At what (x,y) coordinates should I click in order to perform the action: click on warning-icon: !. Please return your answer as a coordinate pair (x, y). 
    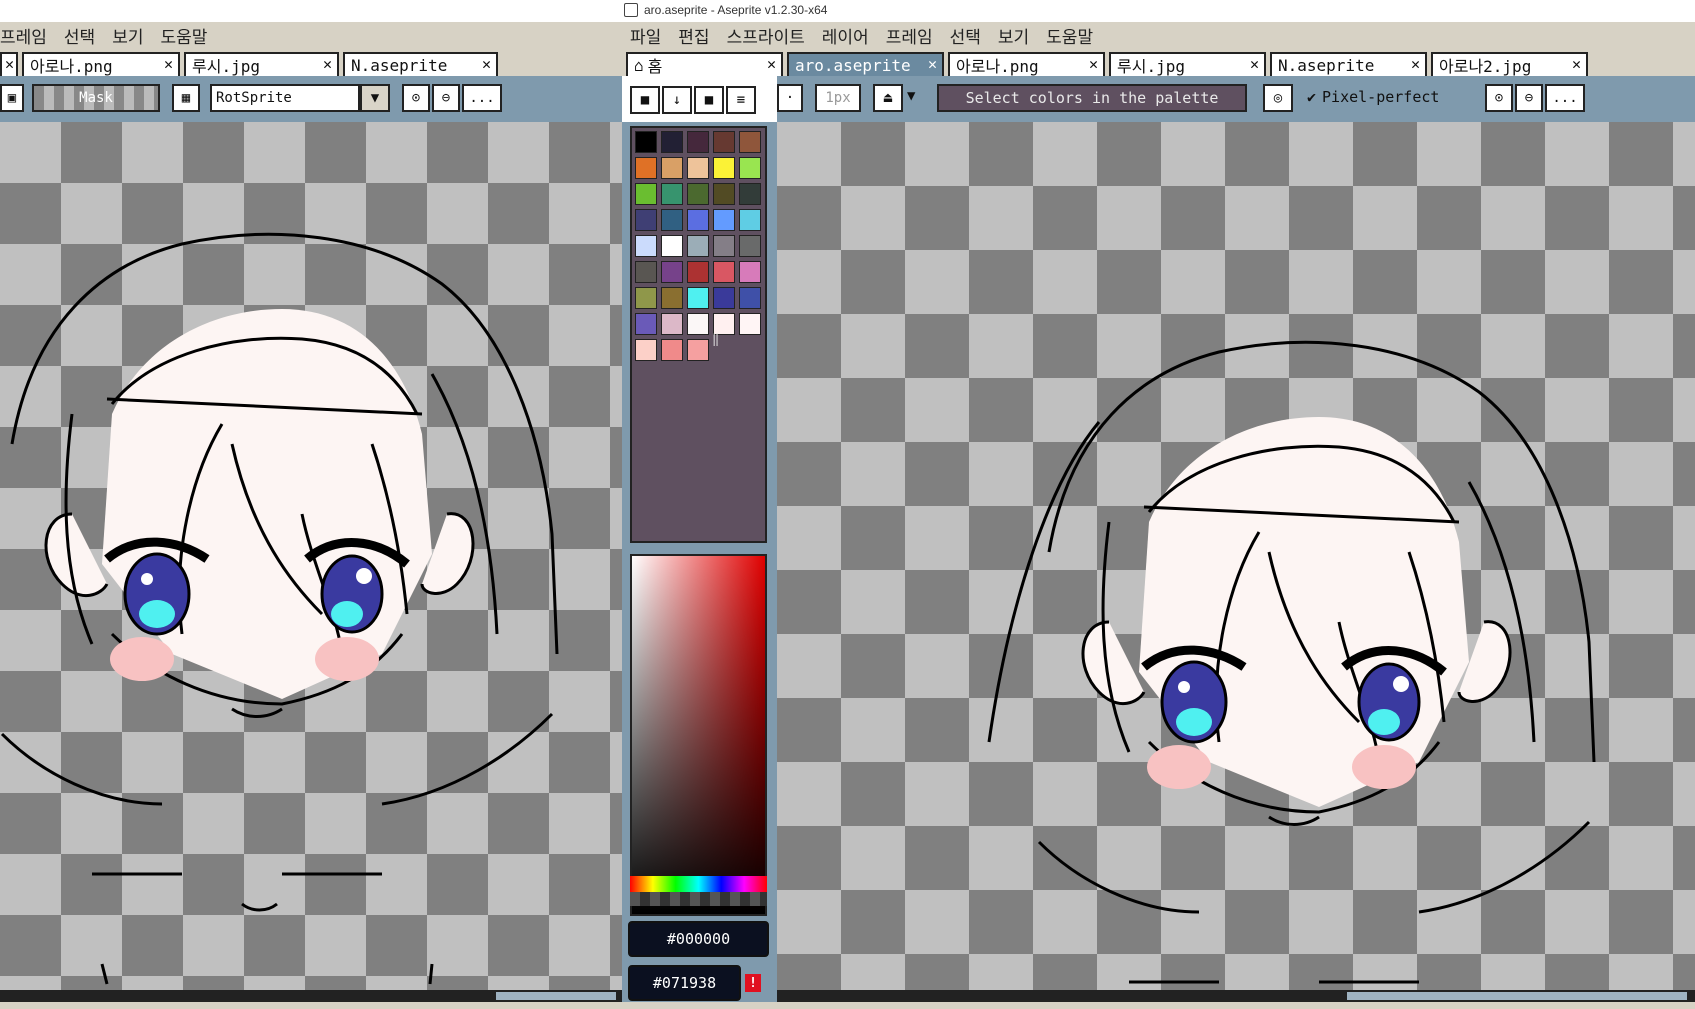
    Looking at the image, I should click on (753, 983).